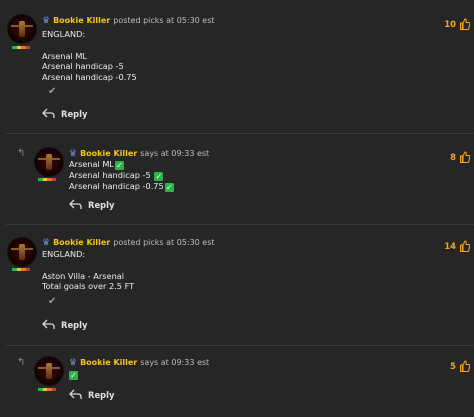 This screenshot has height=417, width=474. Describe the element at coordinates (457, 246) in the screenshot. I see `vote-button: 14` at that location.